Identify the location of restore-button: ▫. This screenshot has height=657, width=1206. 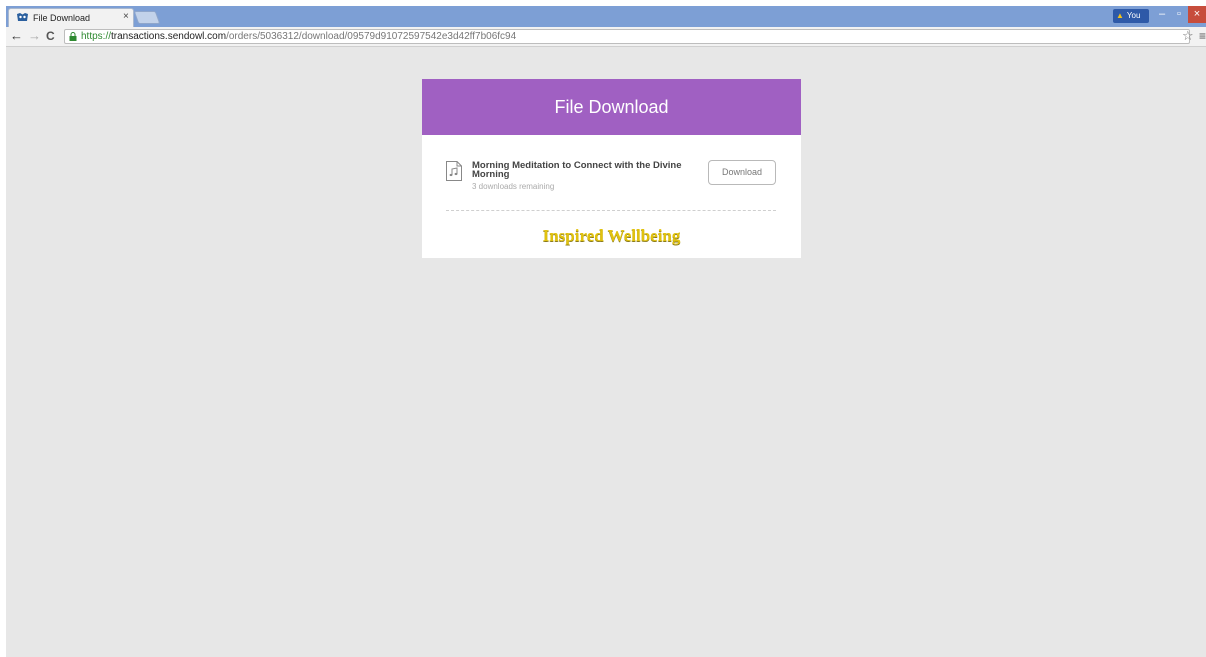
(1179, 14).